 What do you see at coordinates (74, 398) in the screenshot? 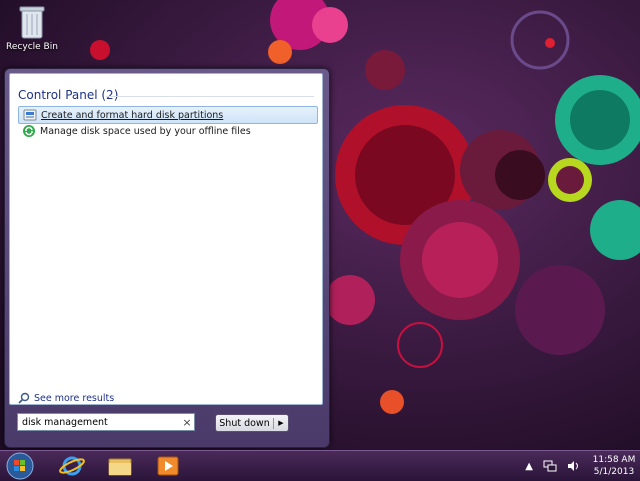
I see `see-more-label: See more results` at bounding box center [74, 398].